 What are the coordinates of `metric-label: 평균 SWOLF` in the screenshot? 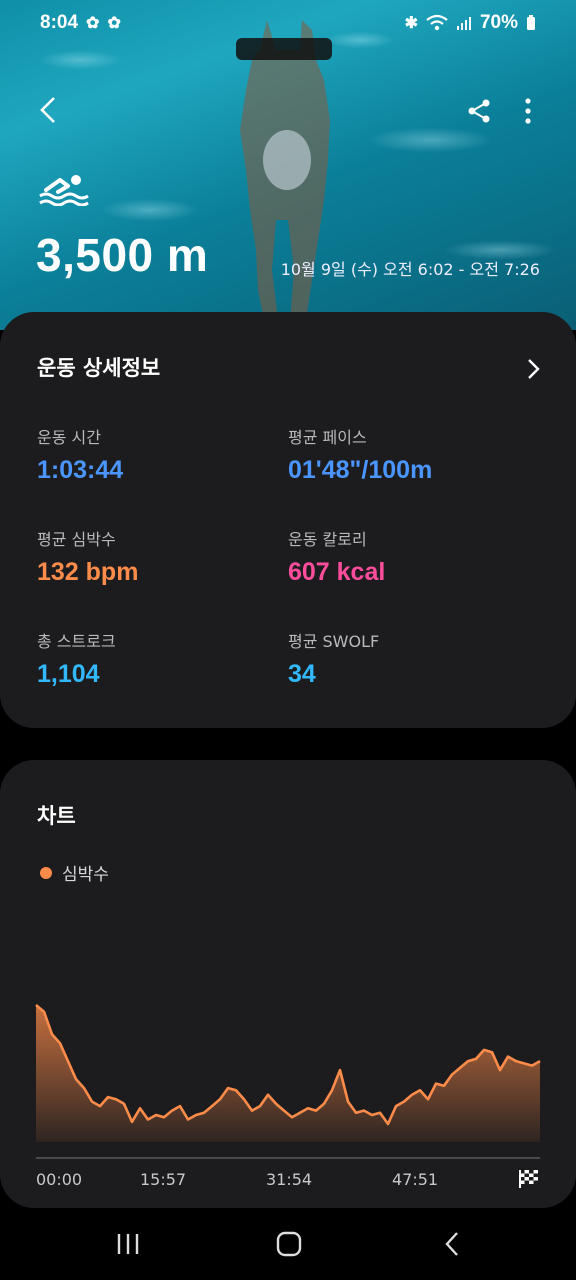 It's located at (334, 641).